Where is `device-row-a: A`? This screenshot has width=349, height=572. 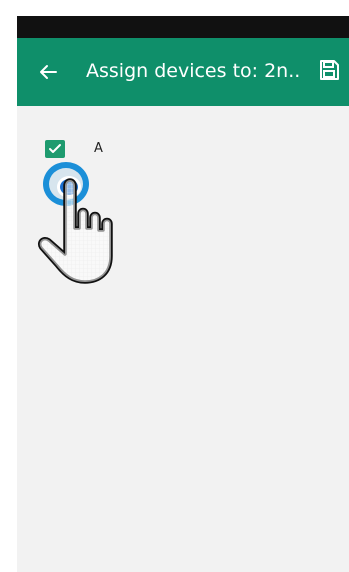
device-row-a: A is located at coordinates (105, 151).